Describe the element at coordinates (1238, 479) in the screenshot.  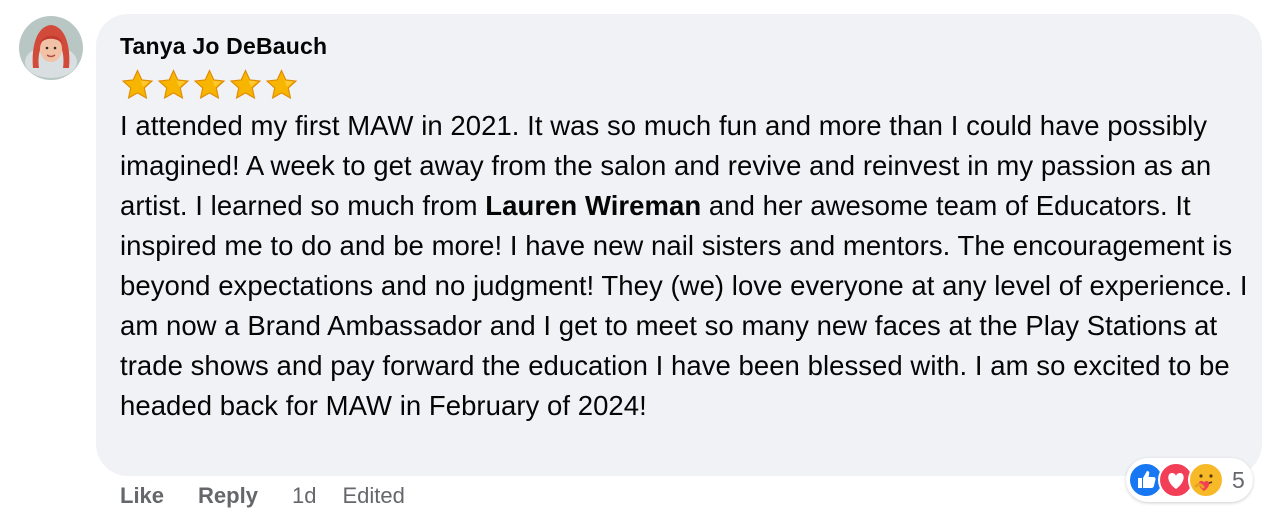
I see `reaction-count: 5` at that location.